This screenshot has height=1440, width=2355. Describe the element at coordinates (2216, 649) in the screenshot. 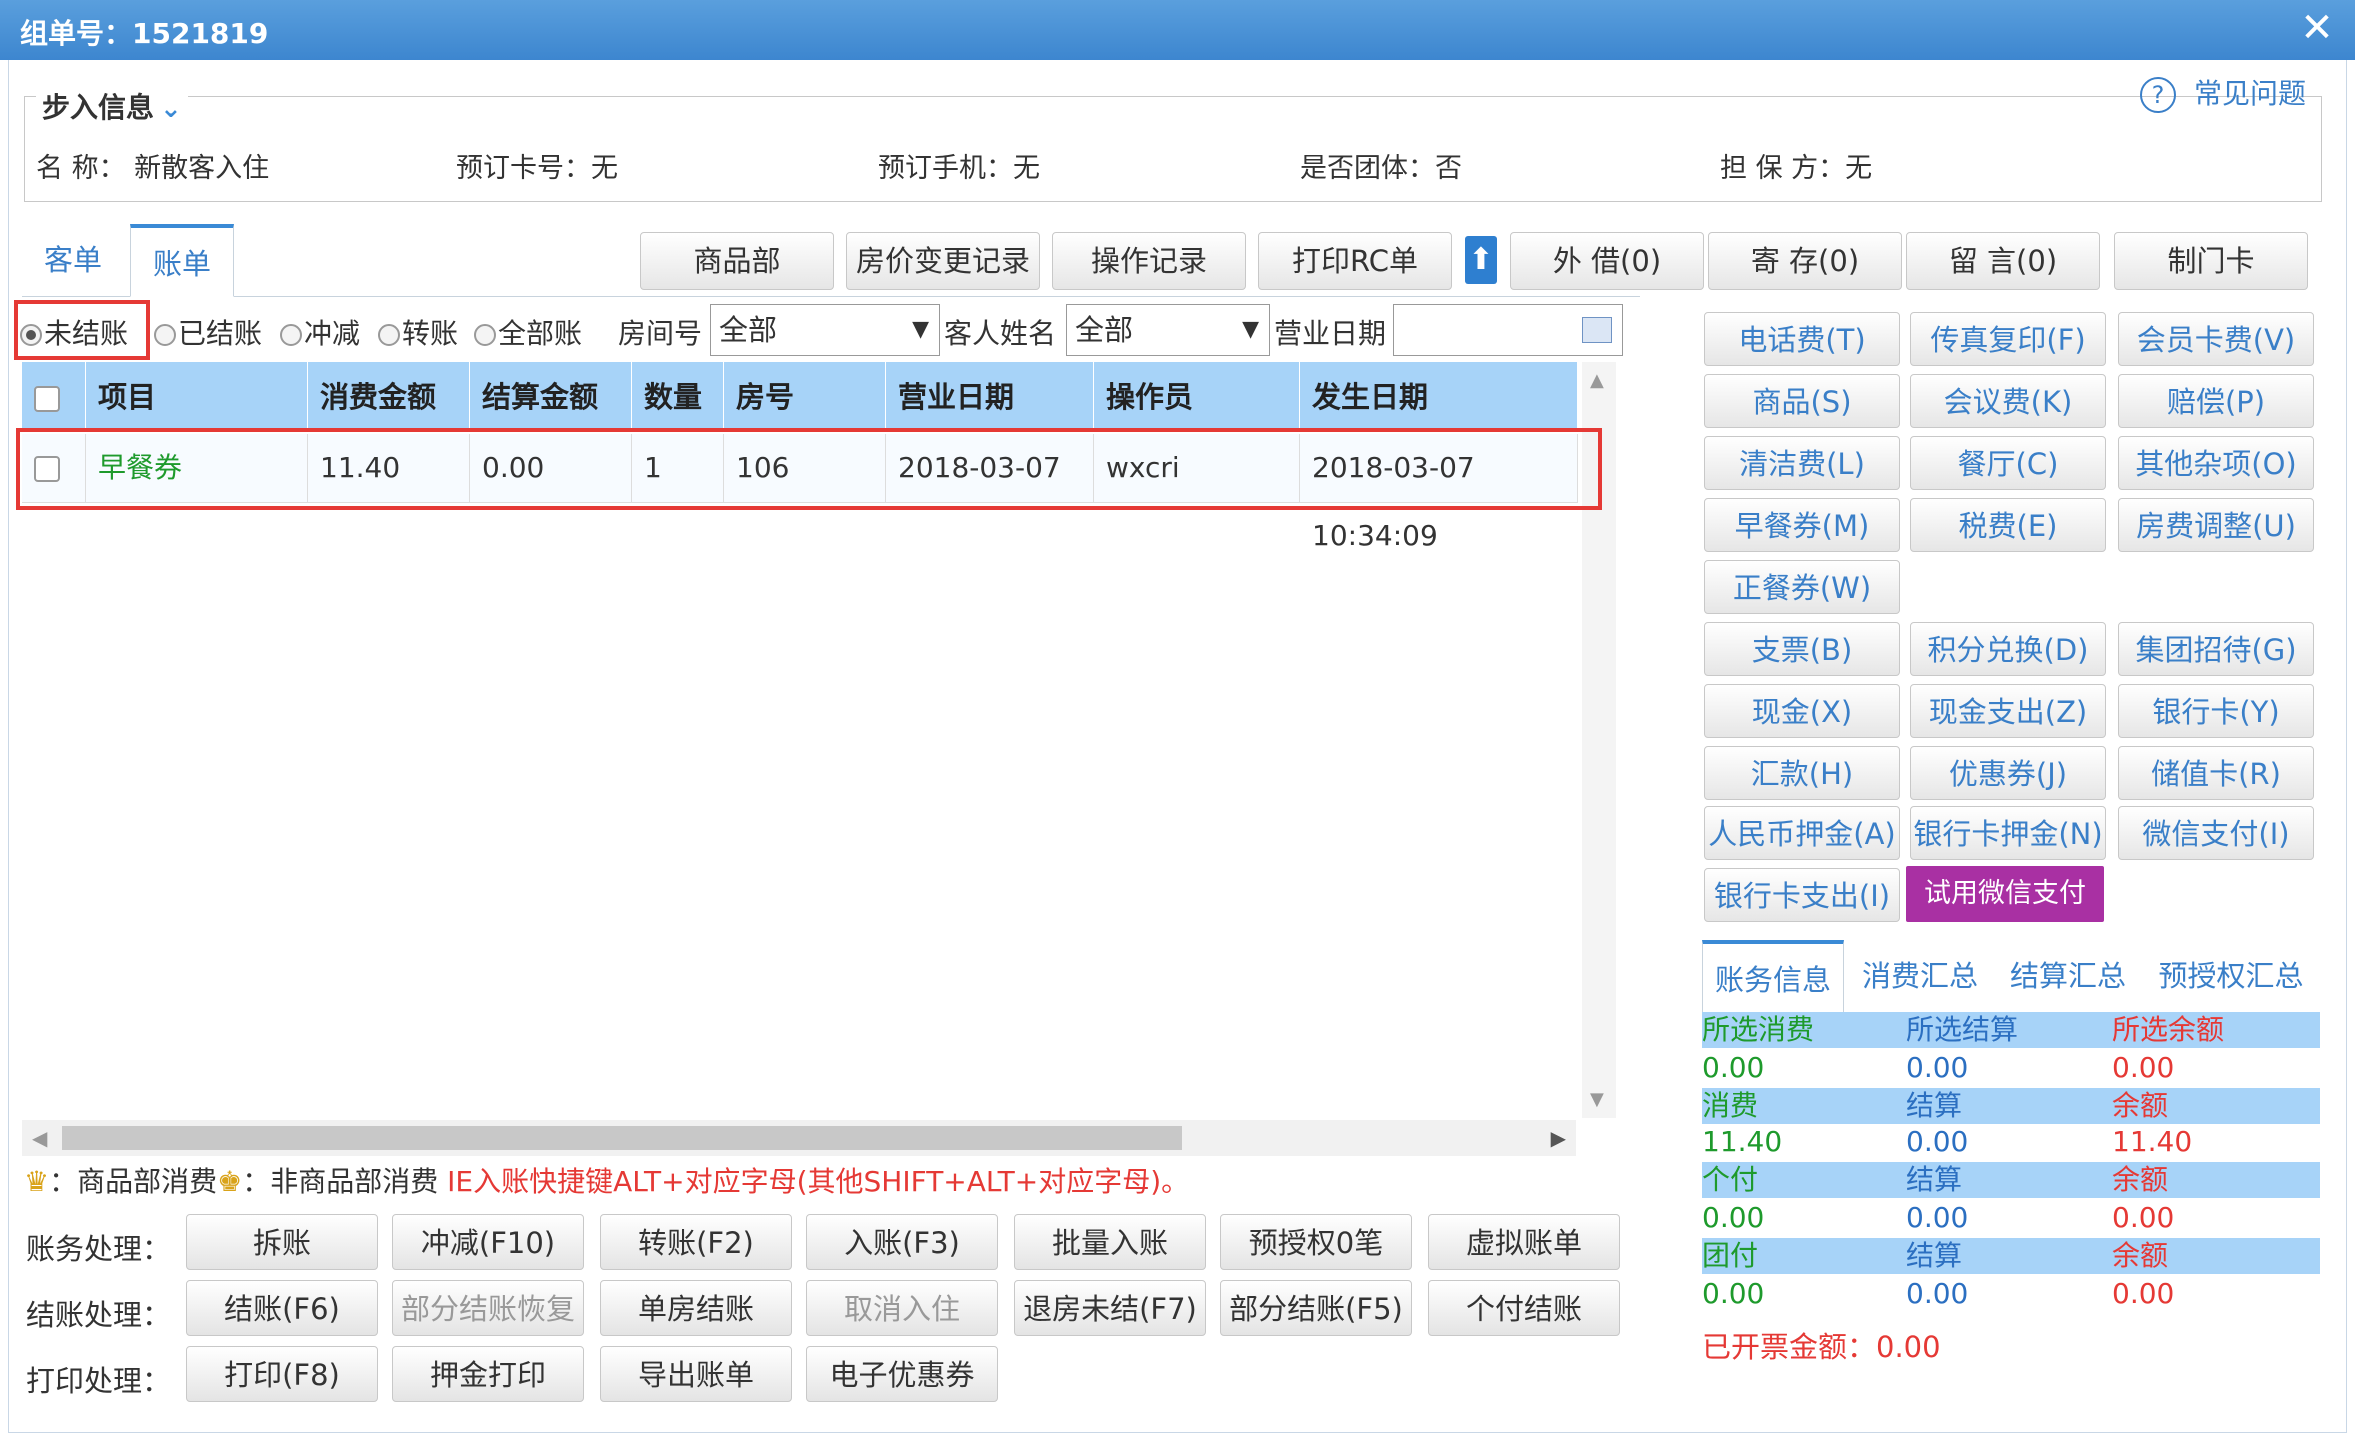

I see `group-entertain-button: 集团招待(G)` at that location.